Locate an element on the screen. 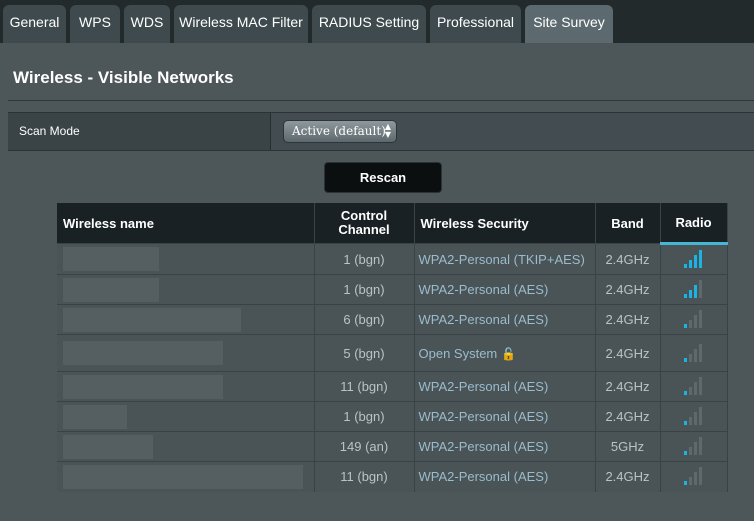 This screenshot has height=521, width=754. tab-site-survey: Site Survey is located at coordinates (569, 24).